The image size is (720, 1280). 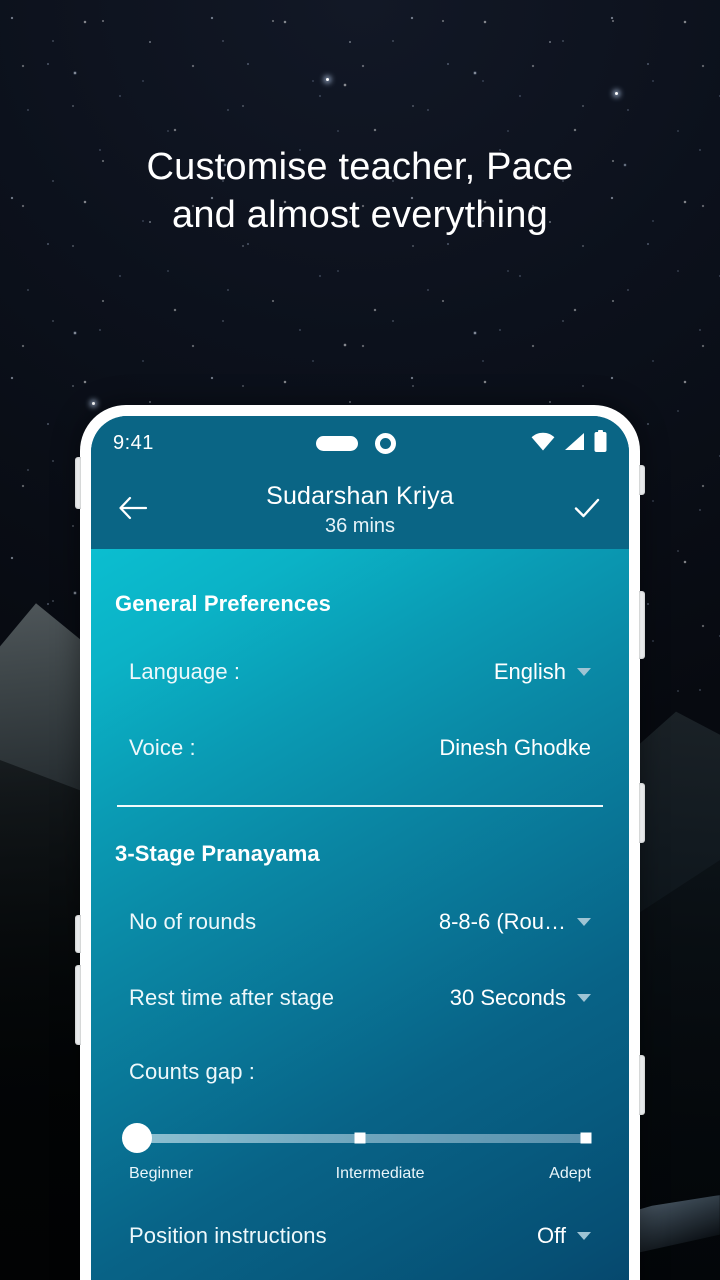 What do you see at coordinates (360, 1138) in the screenshot?
I see `slider-tick-intermediate` at bounding box center [360, 1138].